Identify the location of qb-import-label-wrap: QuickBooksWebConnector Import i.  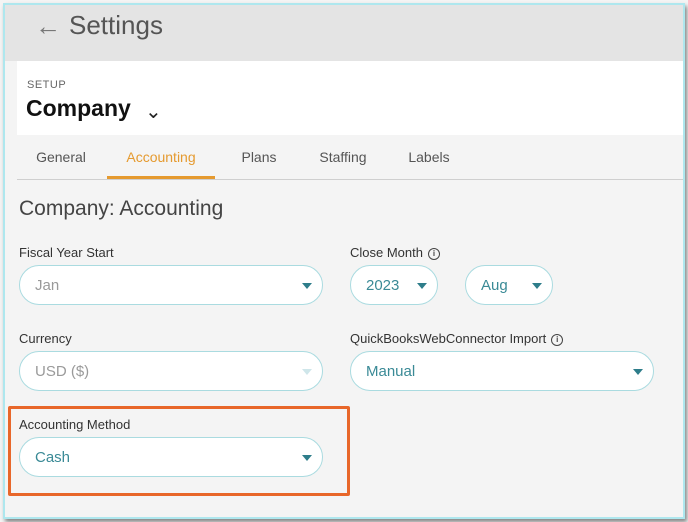
(457, 338).